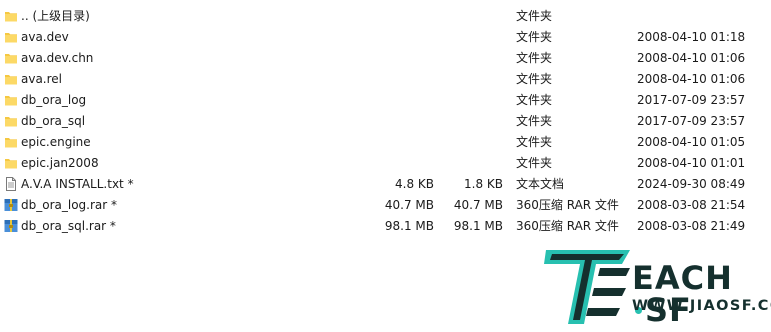 This screenshot has height=332, width=771. I want to click on logo-brand-text: EACHSF, so click(682, 294).